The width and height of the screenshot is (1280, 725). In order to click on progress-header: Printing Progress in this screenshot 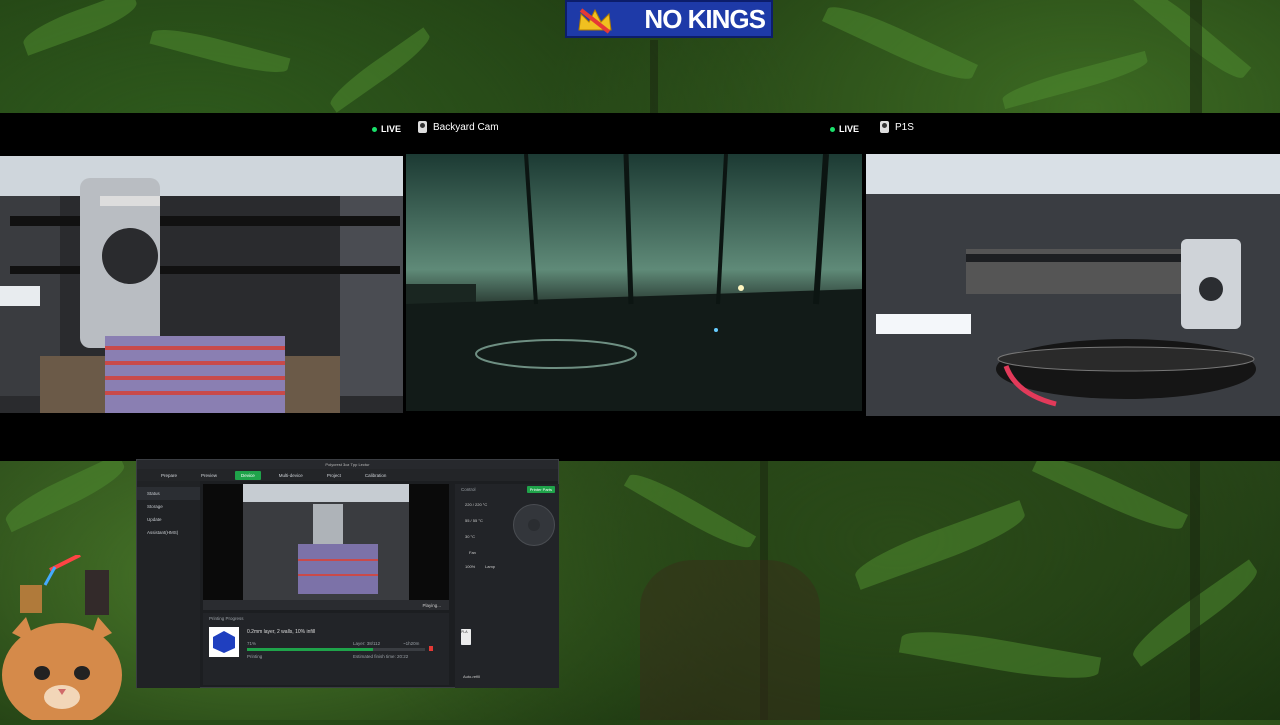, I will do `click(226, 618)`.